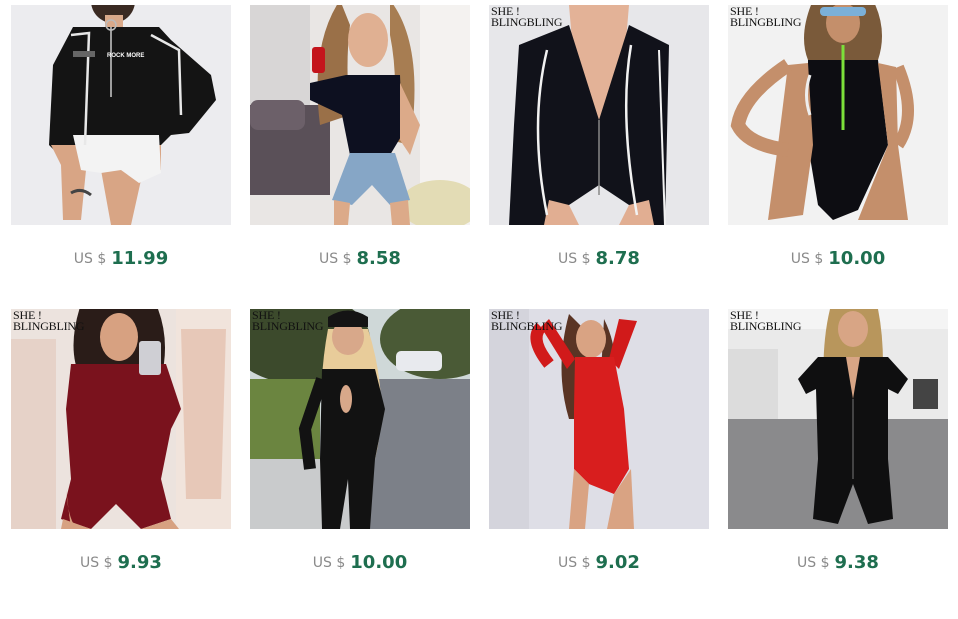 The image size is (958, 619). I want to click on price-label: US $11.99, so click(121, 258).